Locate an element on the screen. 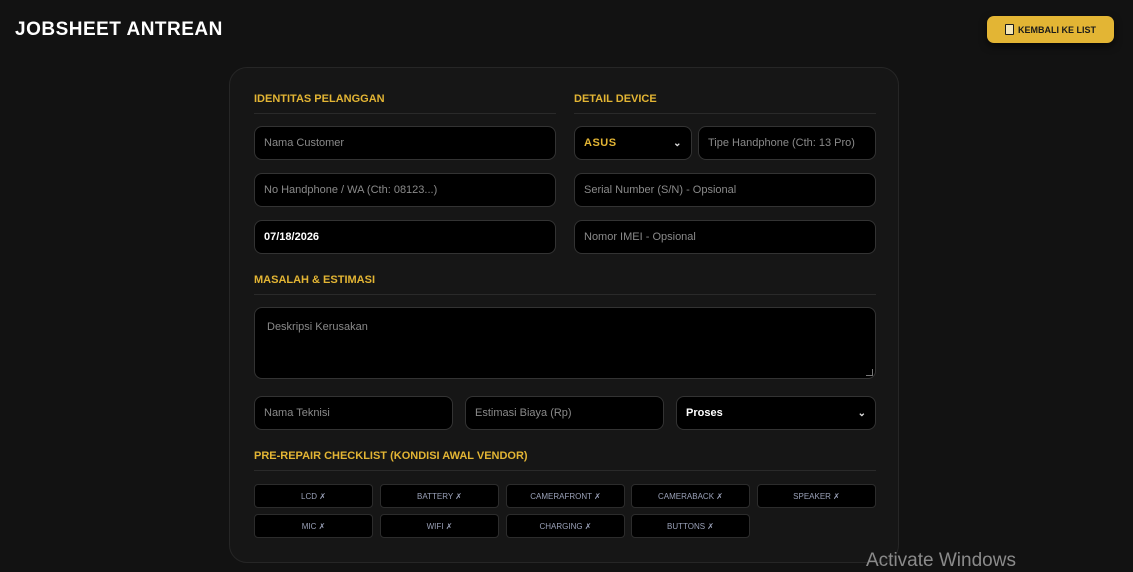  brand-select-value: ASUS is located at coordinates (600, 143).